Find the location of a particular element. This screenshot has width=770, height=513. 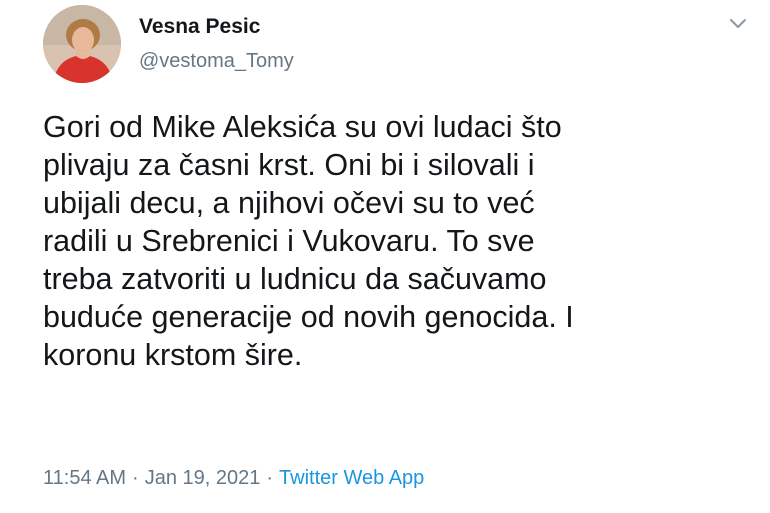

tweet-text-line: treba zatvoriti u ludnicu da sačuvamo is located at coordinates (295, 279).